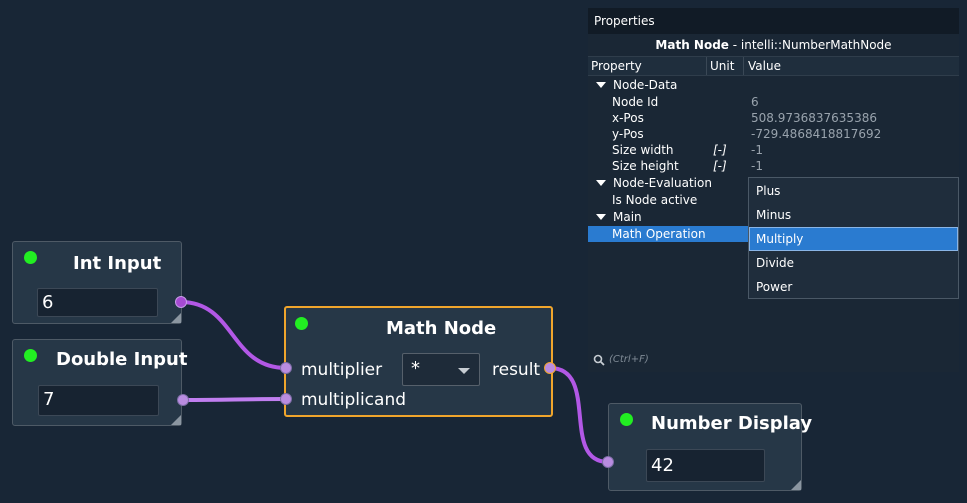 The height and width of the screenshot is (503, 967). What do you see at coordinates (853, 191) in the screenshot?
I see `operation-option-plus: Plus` at bounding box center [853, 191].